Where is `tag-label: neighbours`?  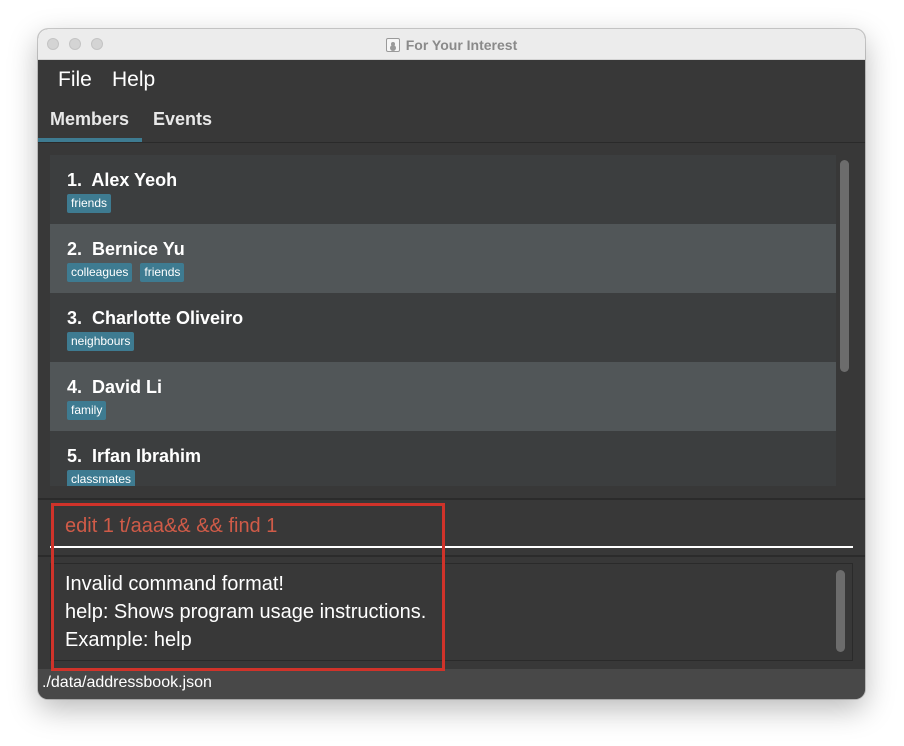 tag-label: neighbours is located at coordinates (101, 341).